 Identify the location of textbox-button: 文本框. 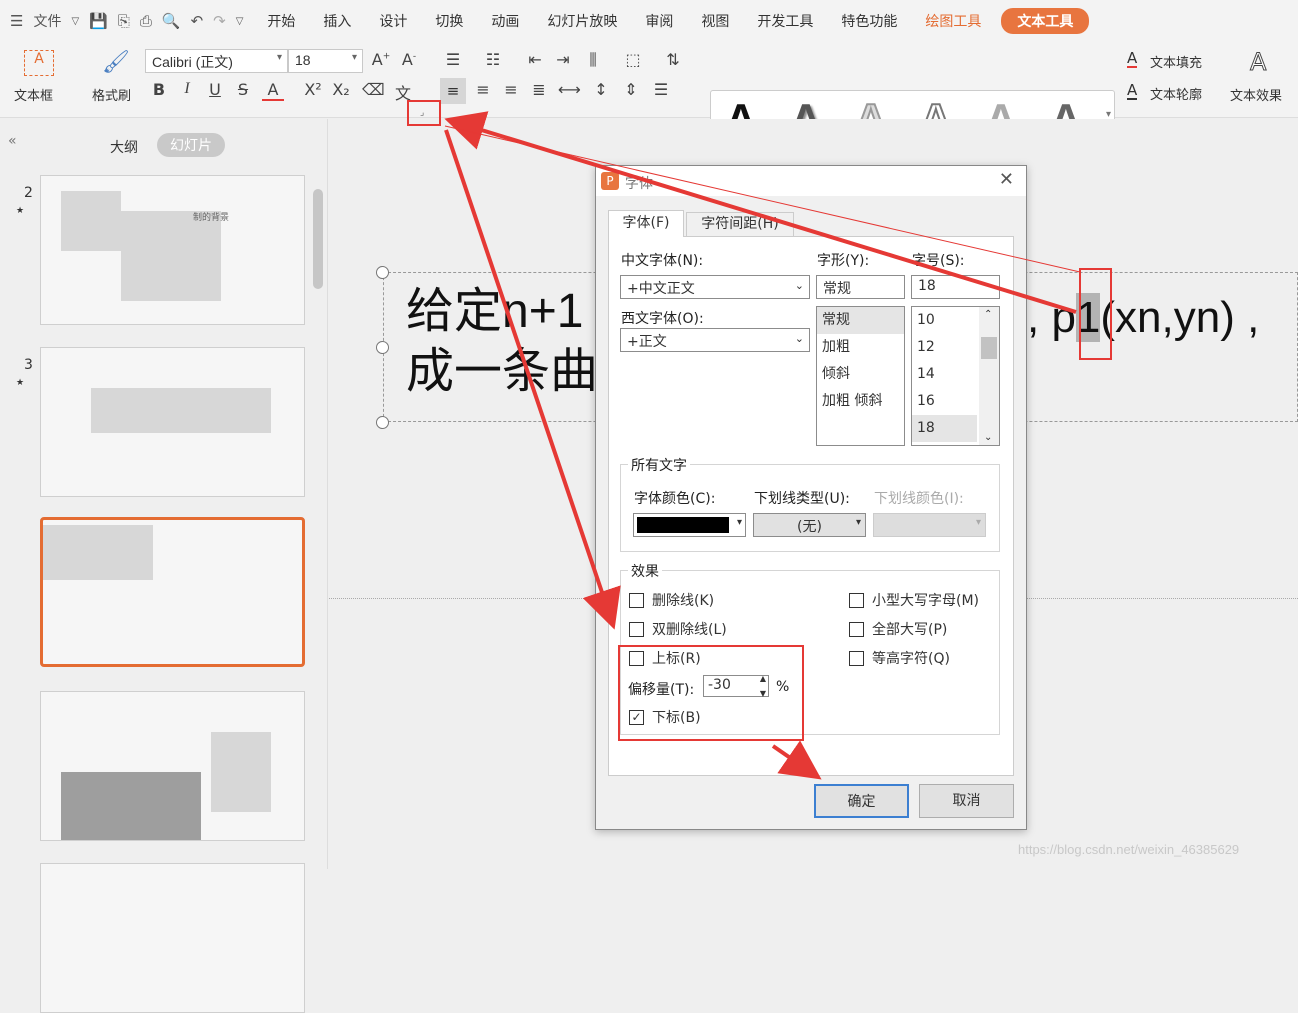
(33, 94).